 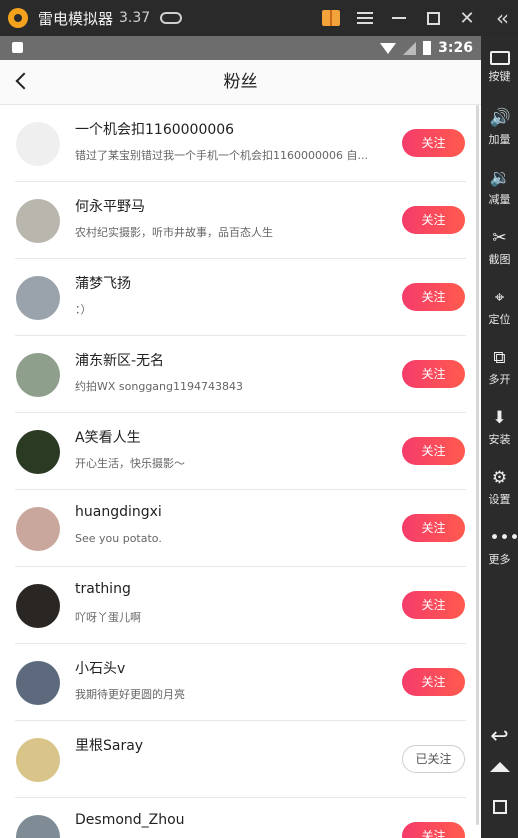 What do you see at coordinates (17, 47) in the screenshot?
I see `notification-icon` at bounding box center [17, 47].